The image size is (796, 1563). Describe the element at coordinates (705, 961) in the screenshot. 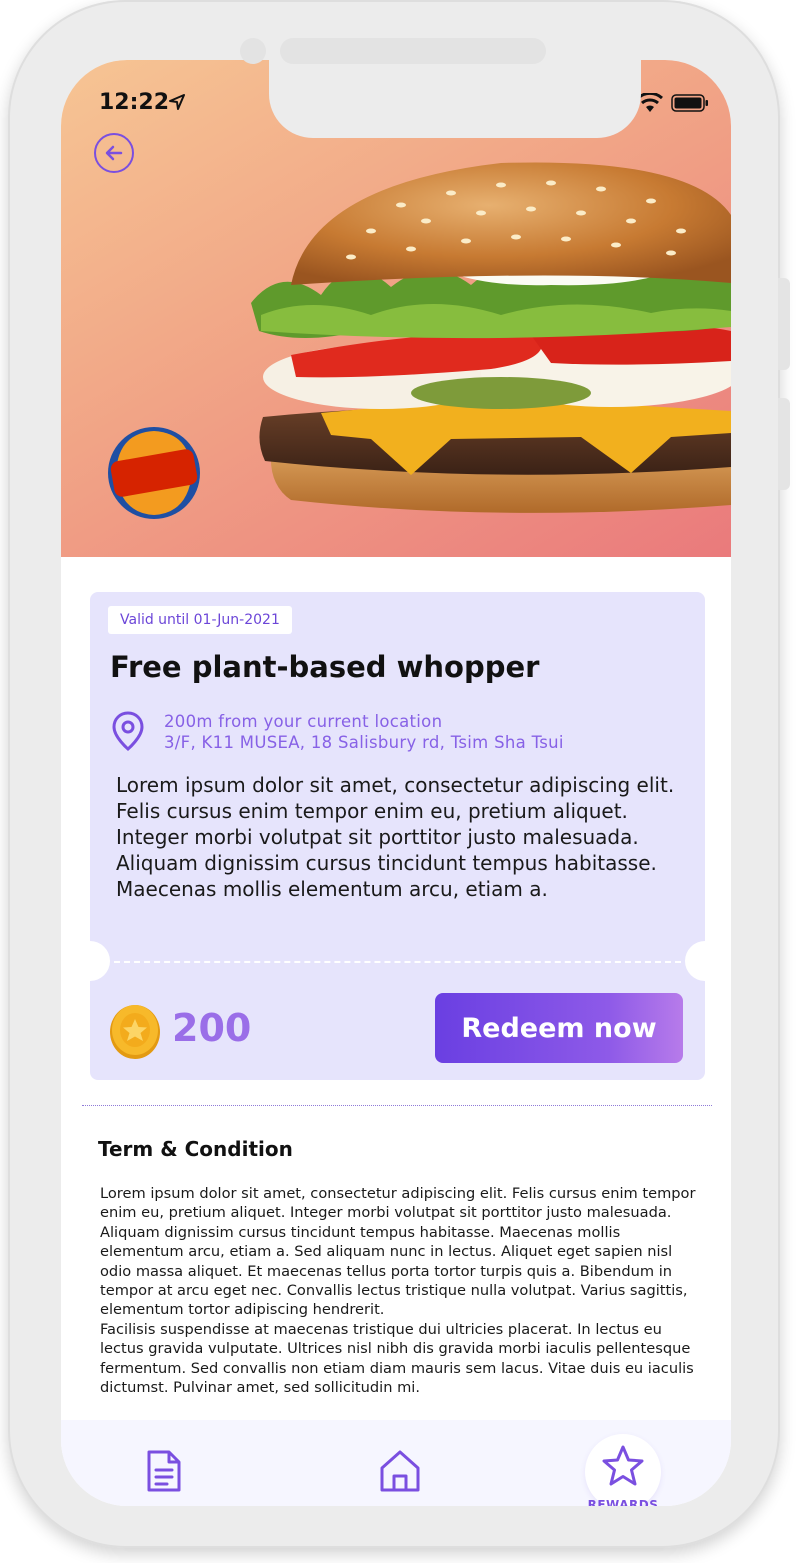

I see `ticket-notch-right` at that location.